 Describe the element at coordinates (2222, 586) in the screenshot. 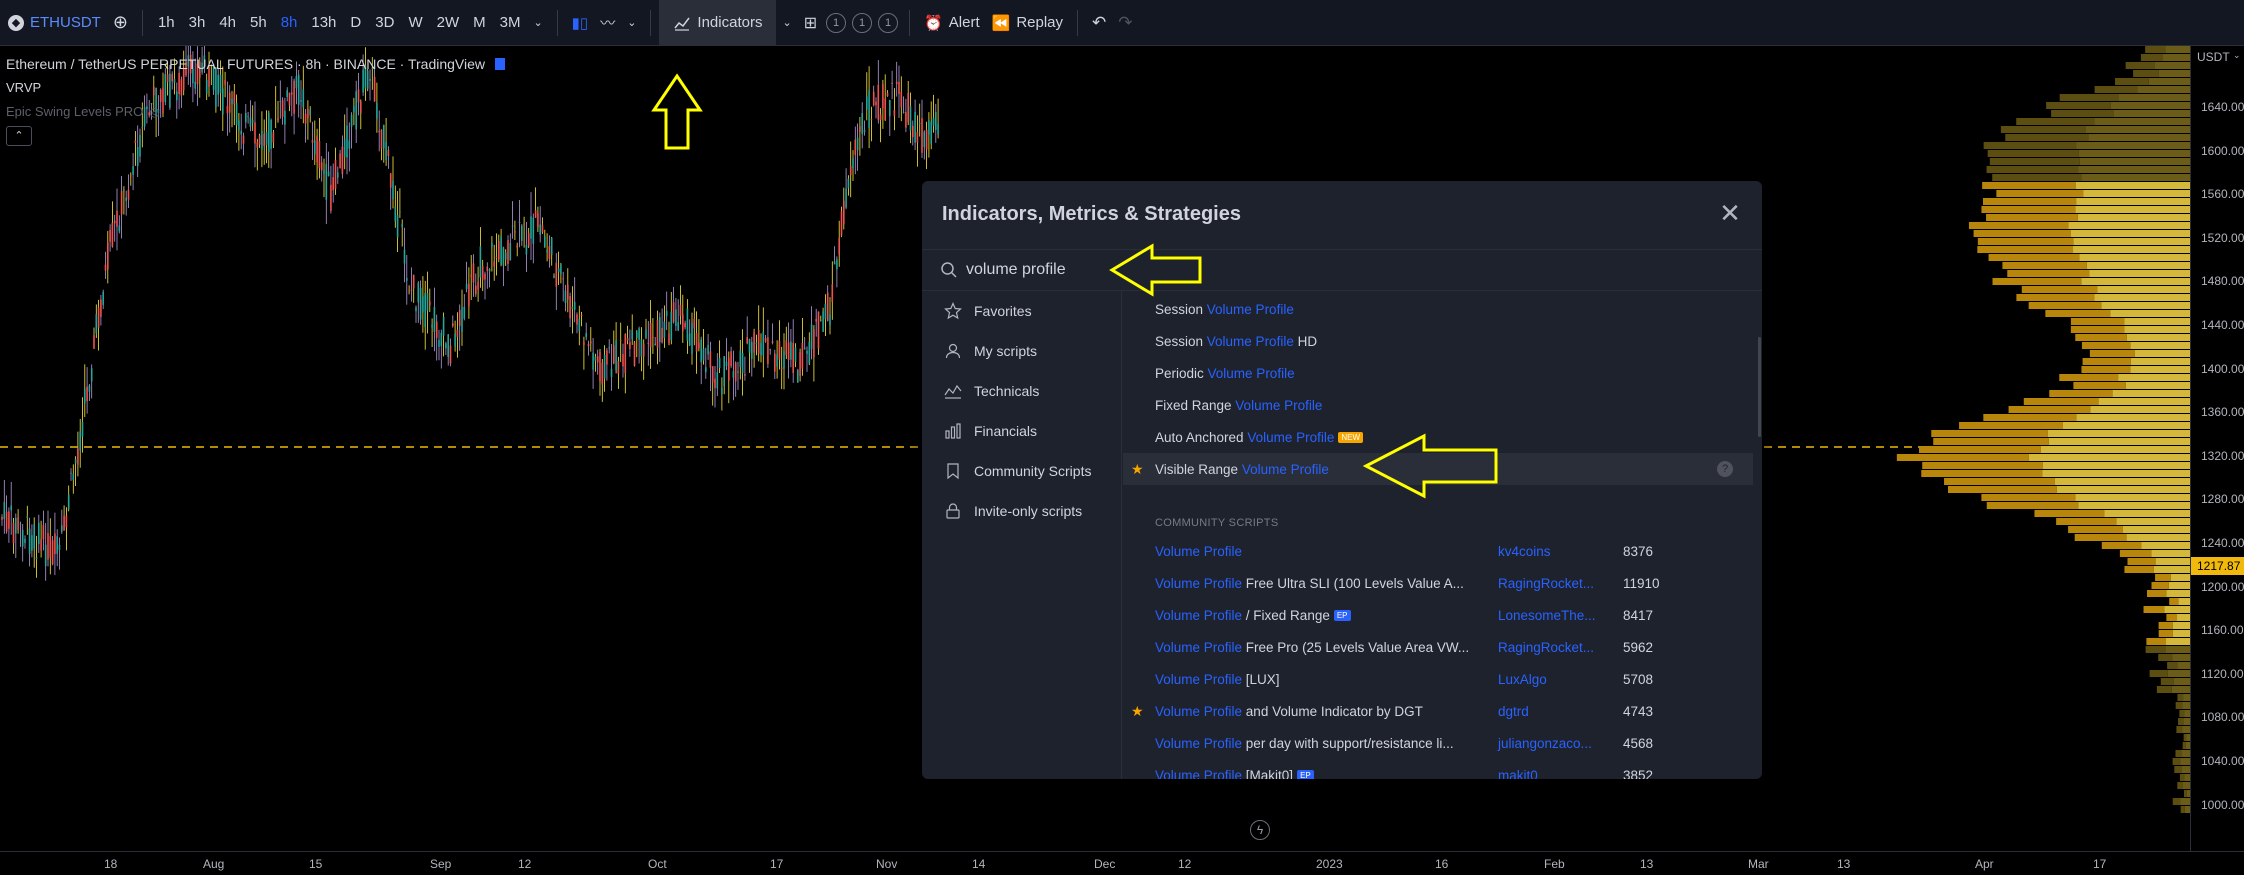

I see `price-label: 1200.00` at that location.